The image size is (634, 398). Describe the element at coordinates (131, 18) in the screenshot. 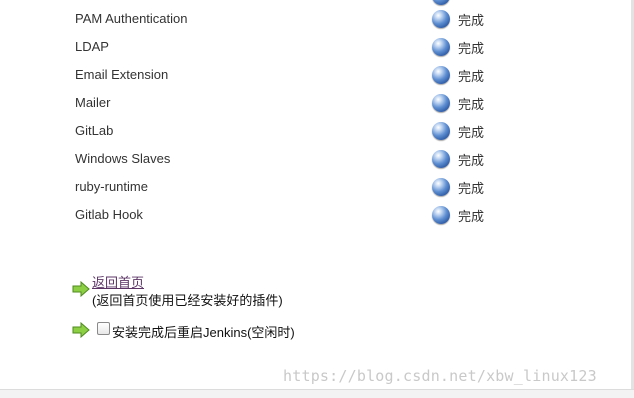

I see `plugin-name: PAM Authentication` at that location.